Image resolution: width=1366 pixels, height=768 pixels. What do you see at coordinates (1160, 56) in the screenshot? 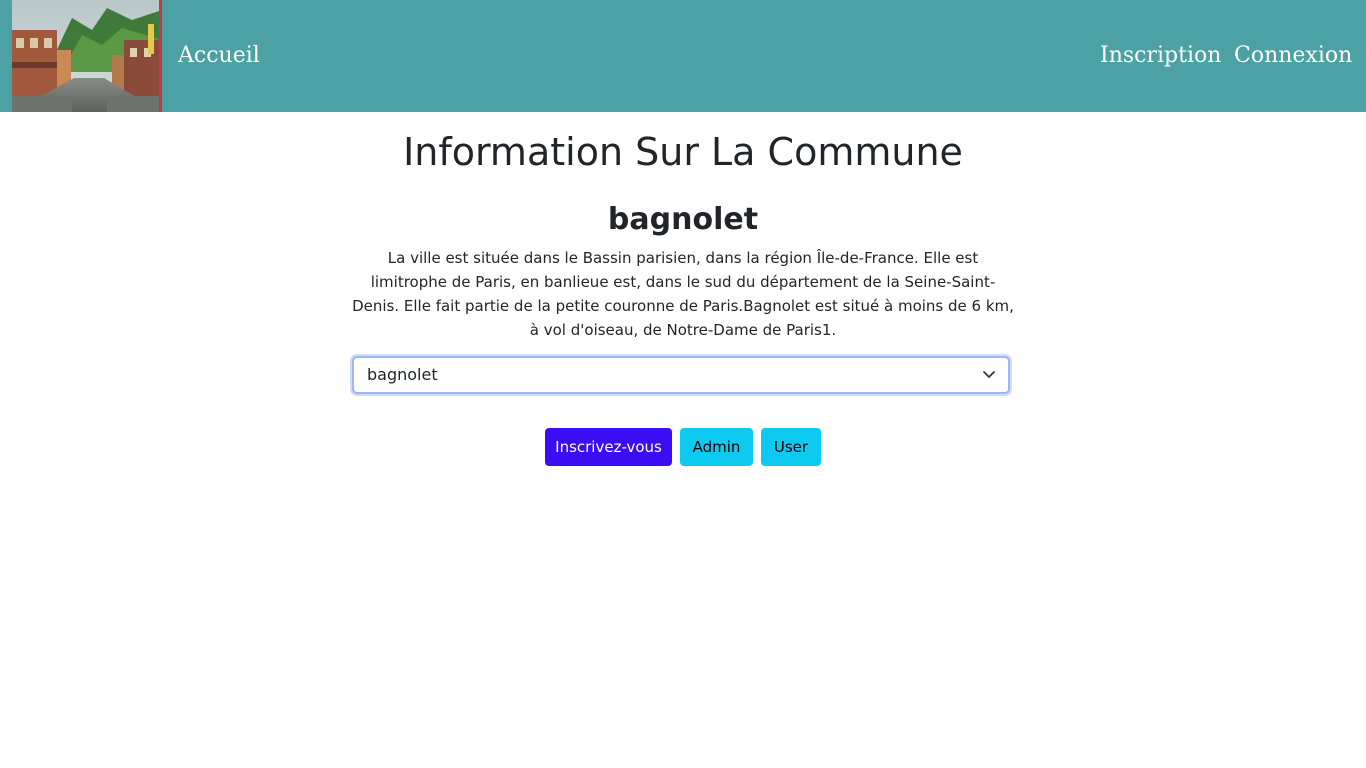
I see `nav-signup-link: Inscription` at bounding box center [1160, 56].